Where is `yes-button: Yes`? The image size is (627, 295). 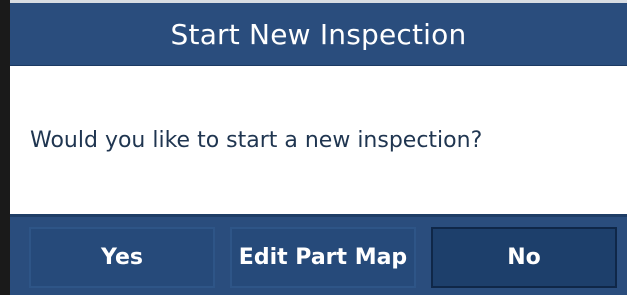 yes-button: Yes is located at coordinates (122, 257).